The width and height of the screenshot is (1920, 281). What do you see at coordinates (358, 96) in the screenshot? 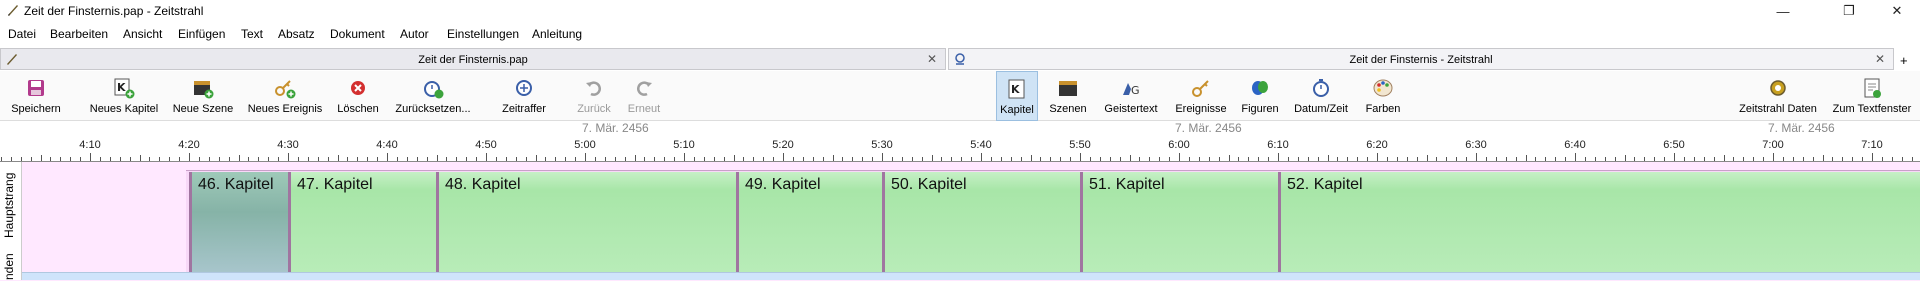
I see `delete-button: Löschen` at bounding box center [358, 96].